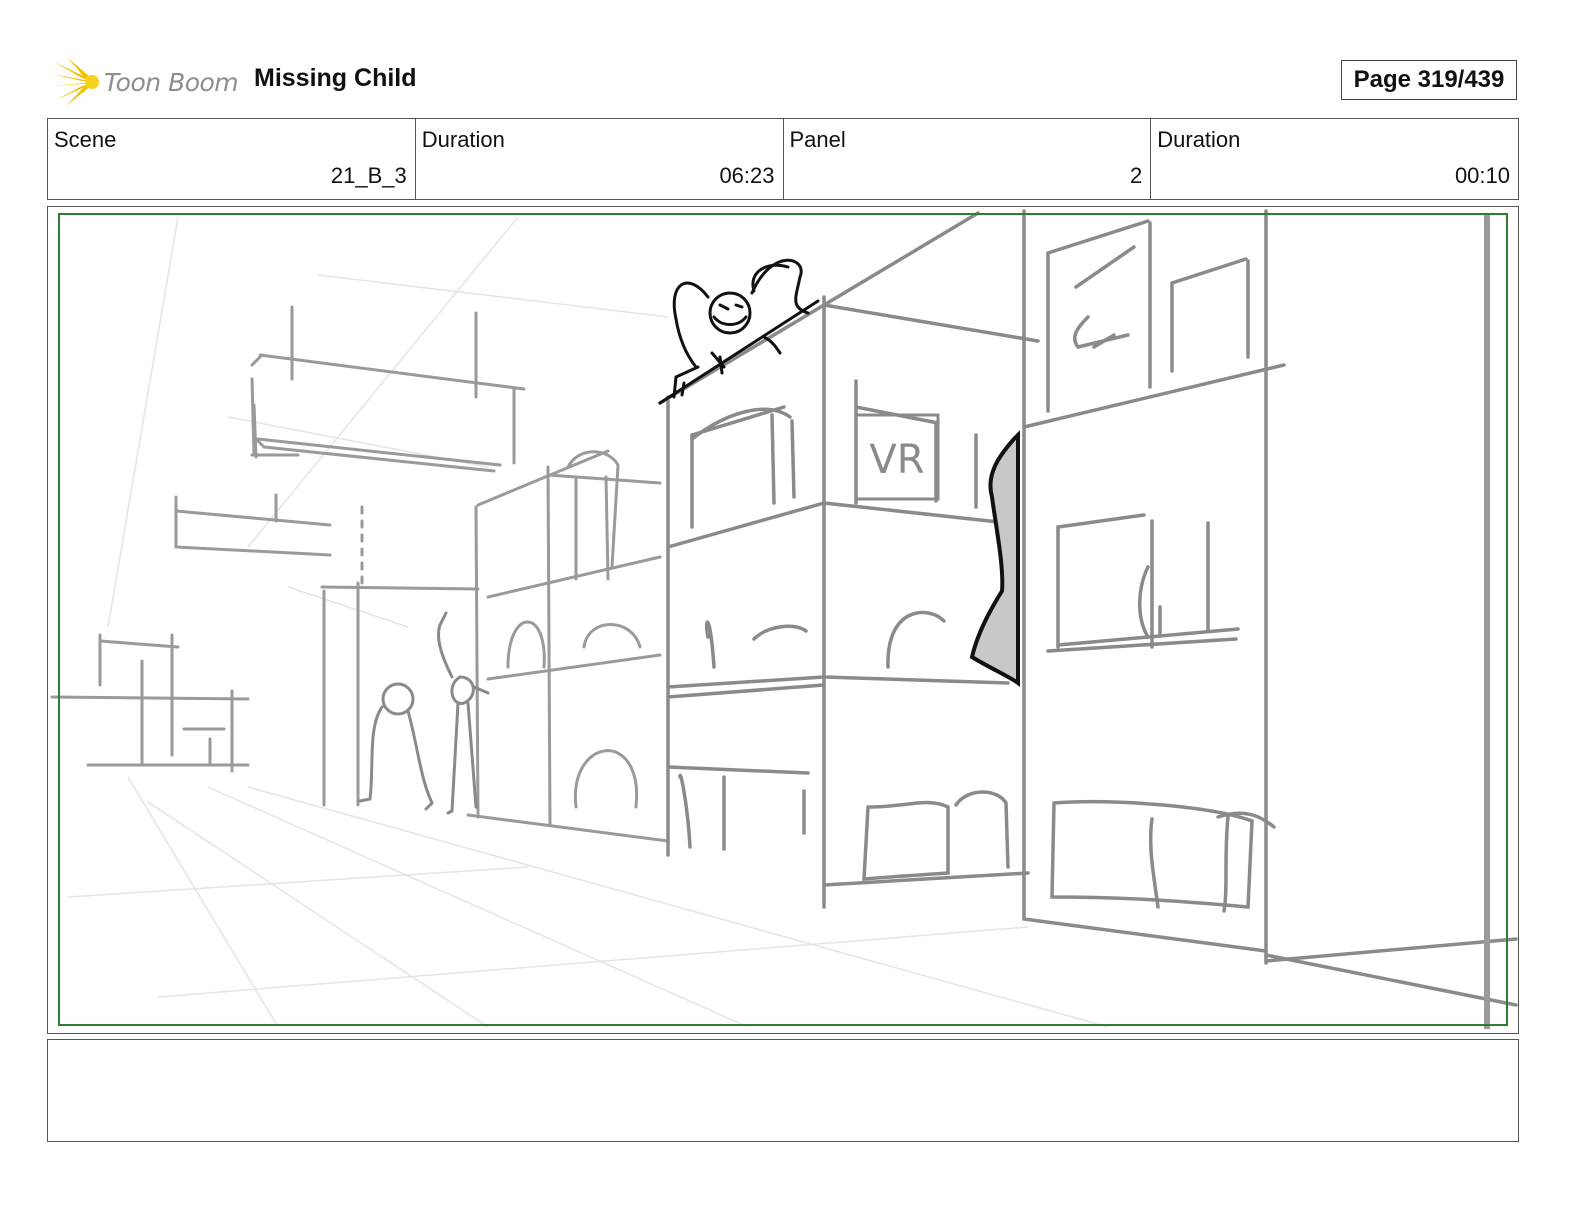  Describe the element at coordinates (1482, 175) in the screenshot. I see `panel-duration-value: 00:10` at that location.